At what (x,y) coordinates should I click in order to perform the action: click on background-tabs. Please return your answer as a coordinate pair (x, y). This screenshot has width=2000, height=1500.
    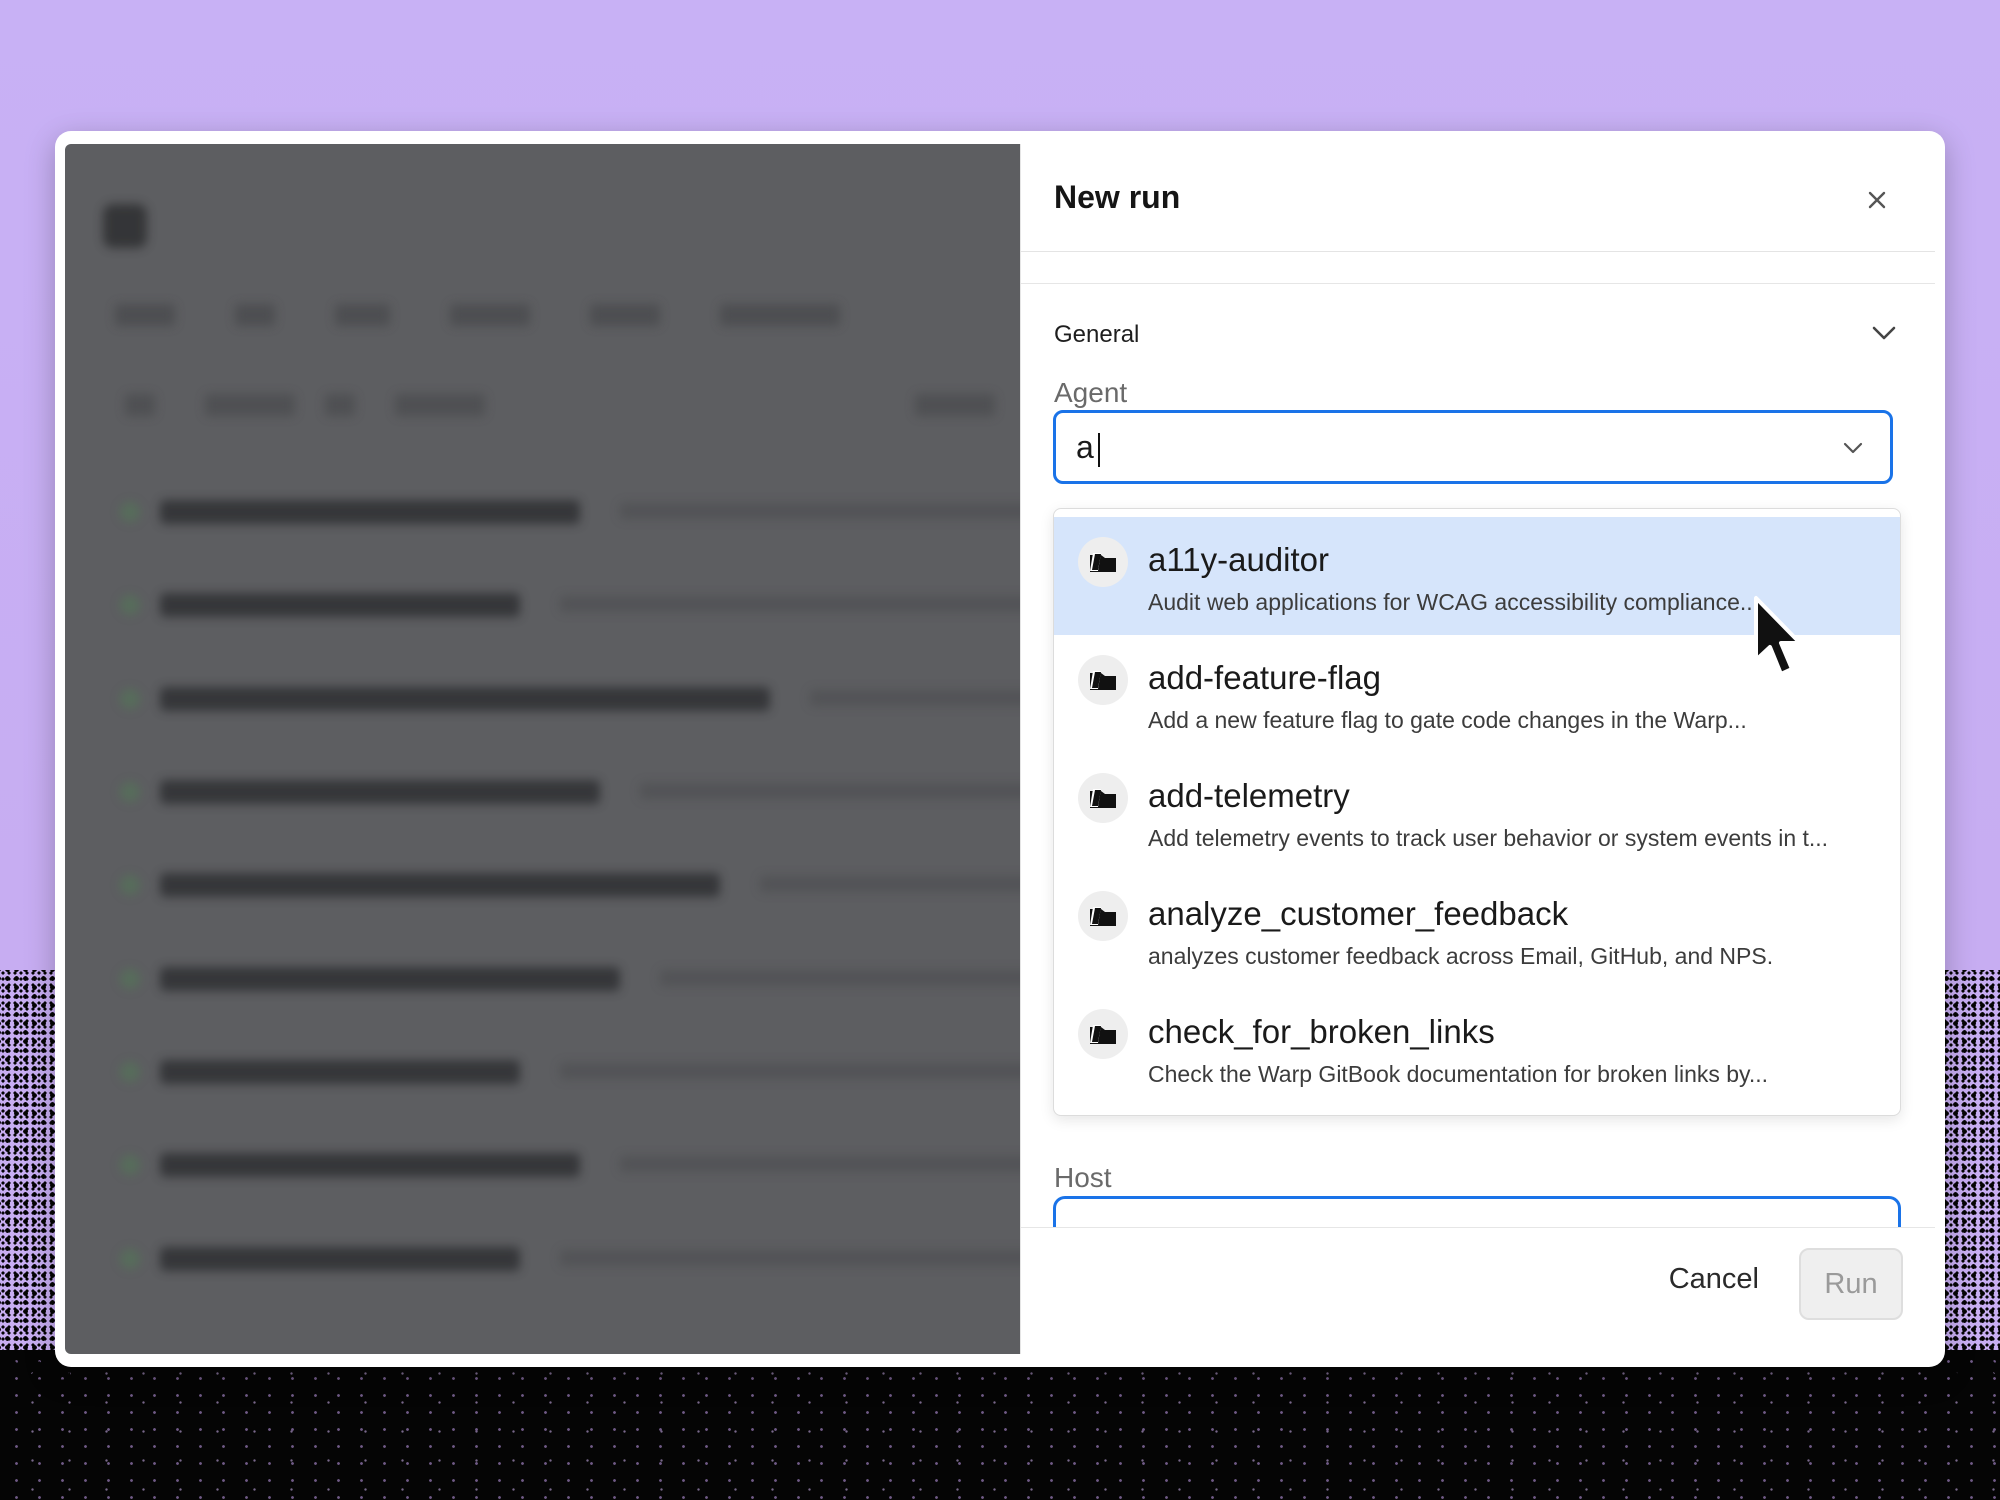
    Looking at the image, I should click on (477, 315).